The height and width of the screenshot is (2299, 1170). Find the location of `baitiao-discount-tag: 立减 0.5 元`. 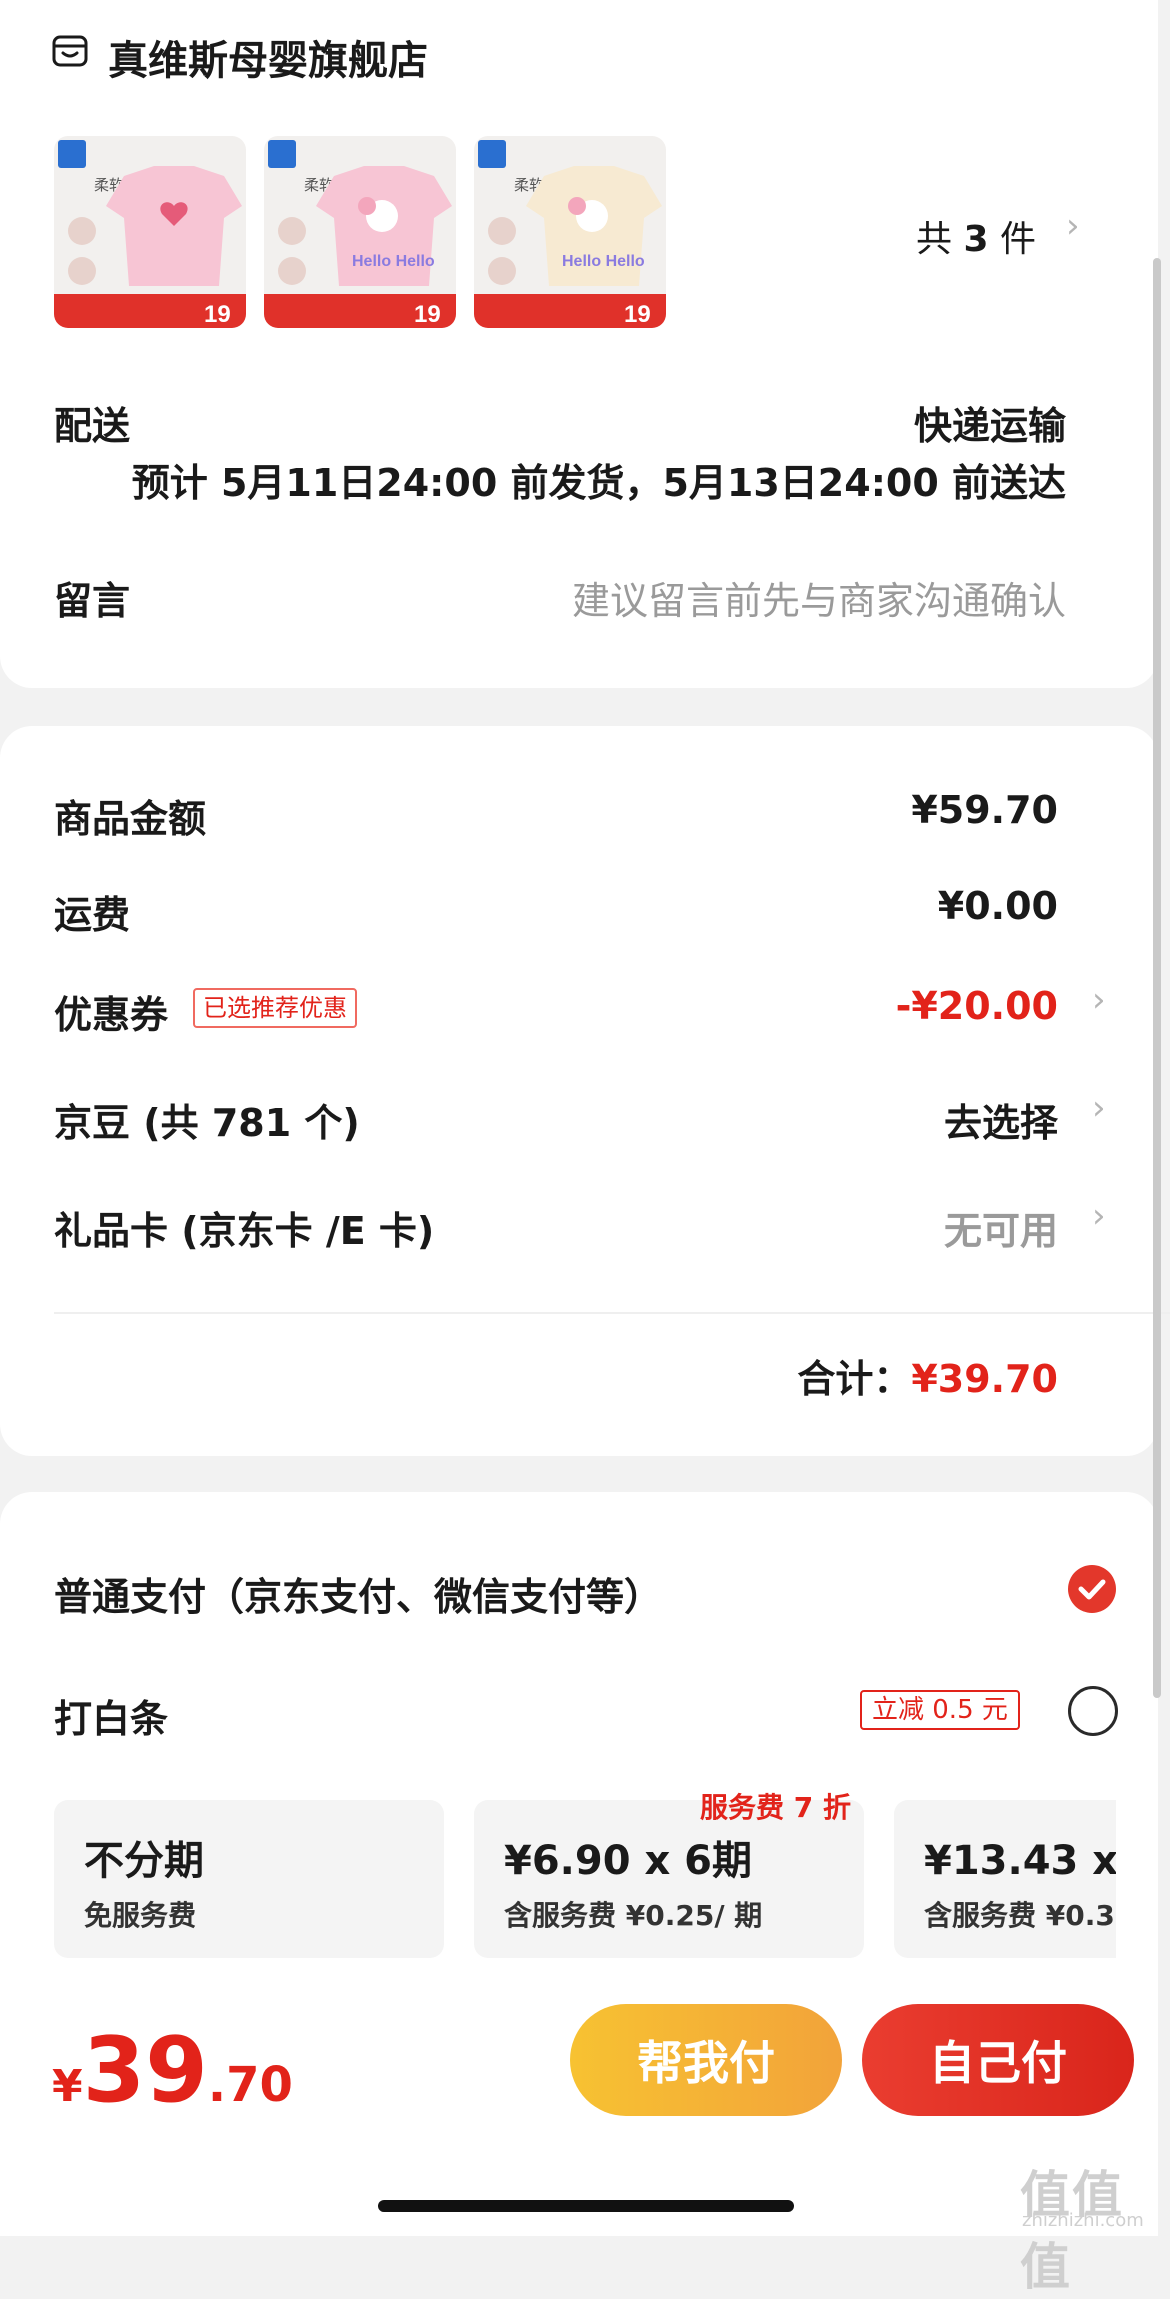

baitiao-discount-tag: 立减 0.5 元 is located at coordinates (940, 1710).